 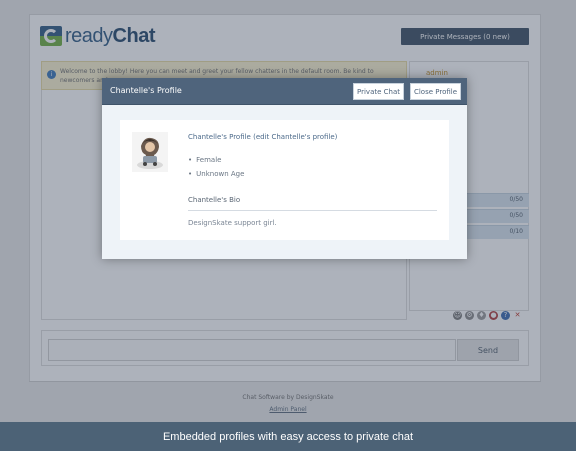 I want to click on modal-title: Chantelle's Profile, so click(x=146, y=90).